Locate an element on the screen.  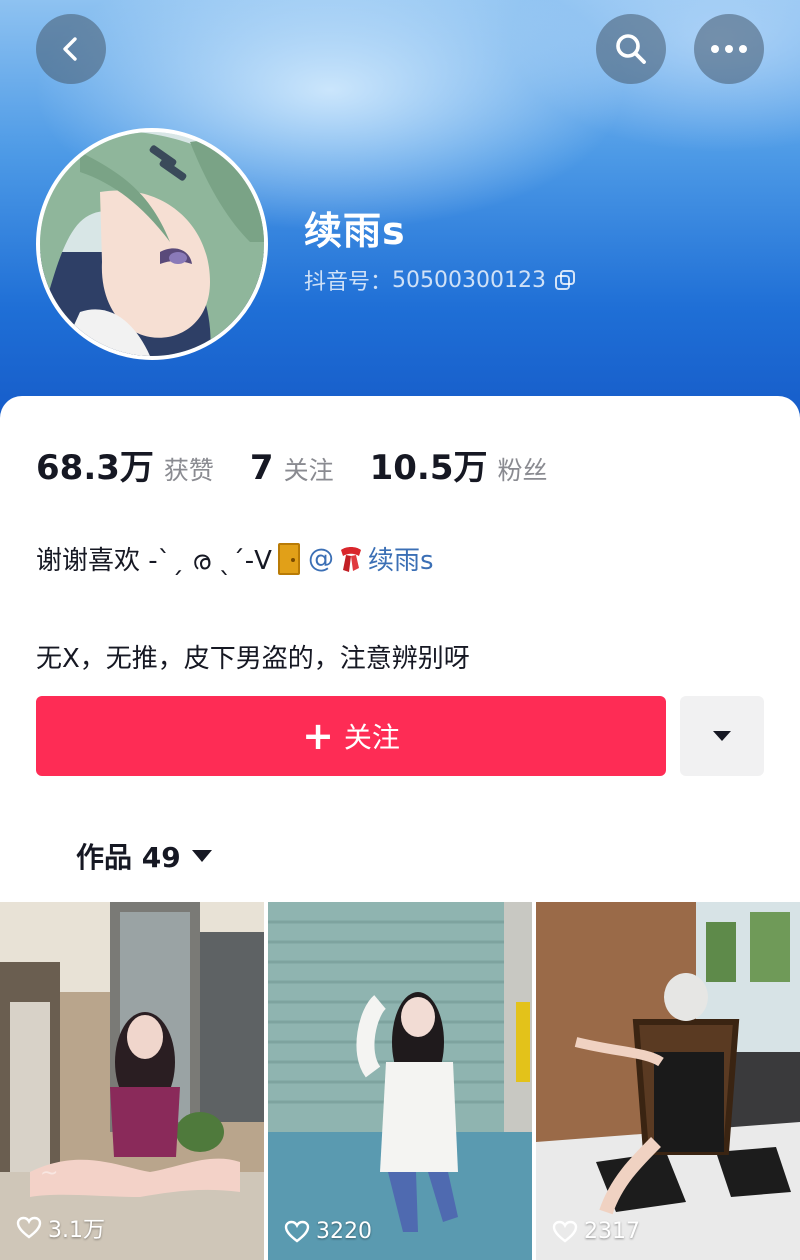
mention-at: @ is located at coordinates (320, 558).